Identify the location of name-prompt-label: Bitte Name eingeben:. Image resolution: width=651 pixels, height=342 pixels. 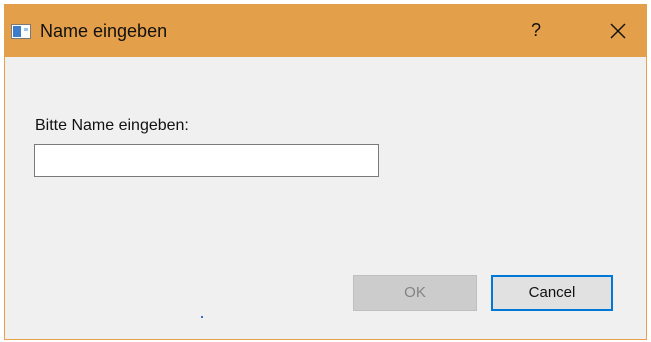
(112, 125).